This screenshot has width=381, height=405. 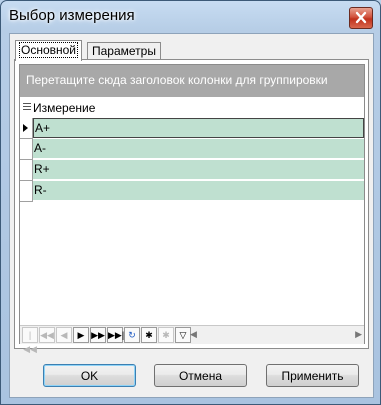 I want to click on next-page-button: ▶▶, so click(x=98, y=335).